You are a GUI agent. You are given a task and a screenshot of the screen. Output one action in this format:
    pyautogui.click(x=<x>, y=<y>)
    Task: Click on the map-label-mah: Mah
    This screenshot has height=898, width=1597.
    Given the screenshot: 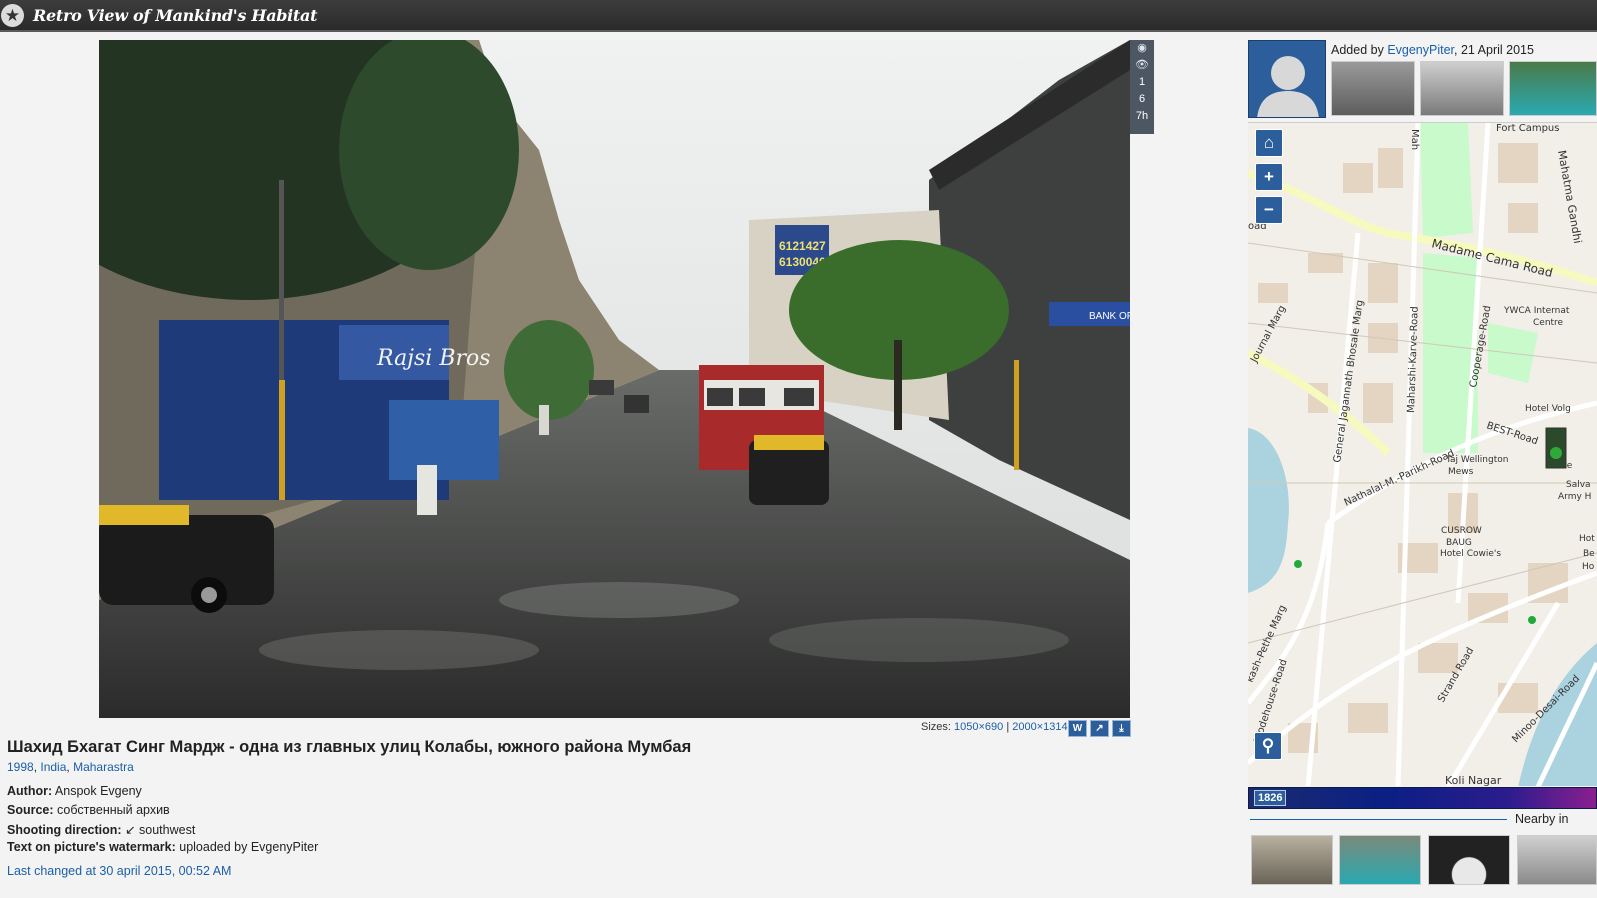 What is the action you would take?
    pyautogui.click(x=1414, y=139)
    